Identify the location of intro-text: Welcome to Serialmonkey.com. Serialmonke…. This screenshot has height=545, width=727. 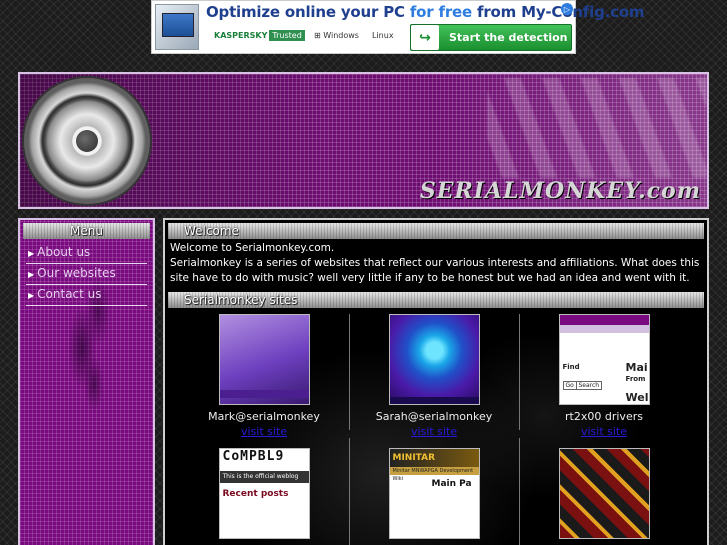
(436, 263).